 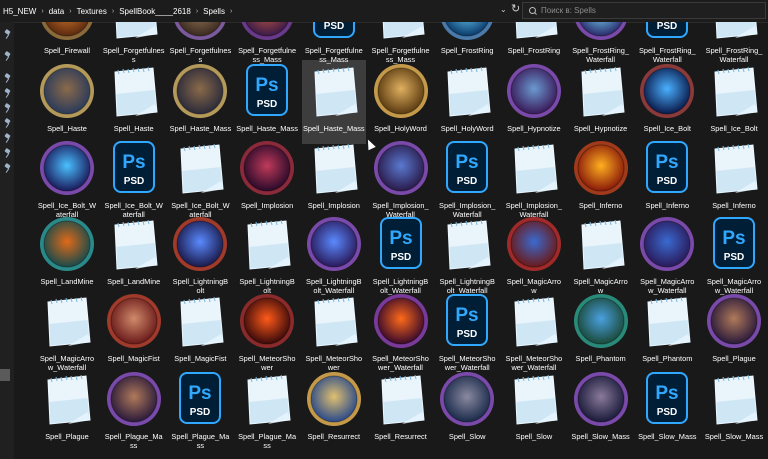 What do you see at coordinates (667, 205) in the screenshot?
I see `file-name-label: Spell_Inferno` at bounding box center [667, 205].